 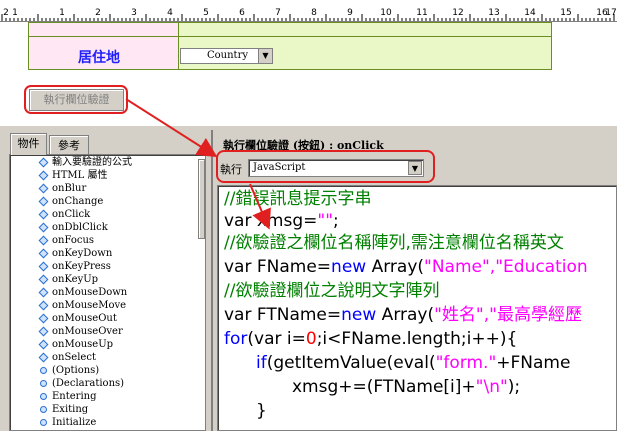 I want to click on tree-item: onKeyUp, so click(x=68, y=279).